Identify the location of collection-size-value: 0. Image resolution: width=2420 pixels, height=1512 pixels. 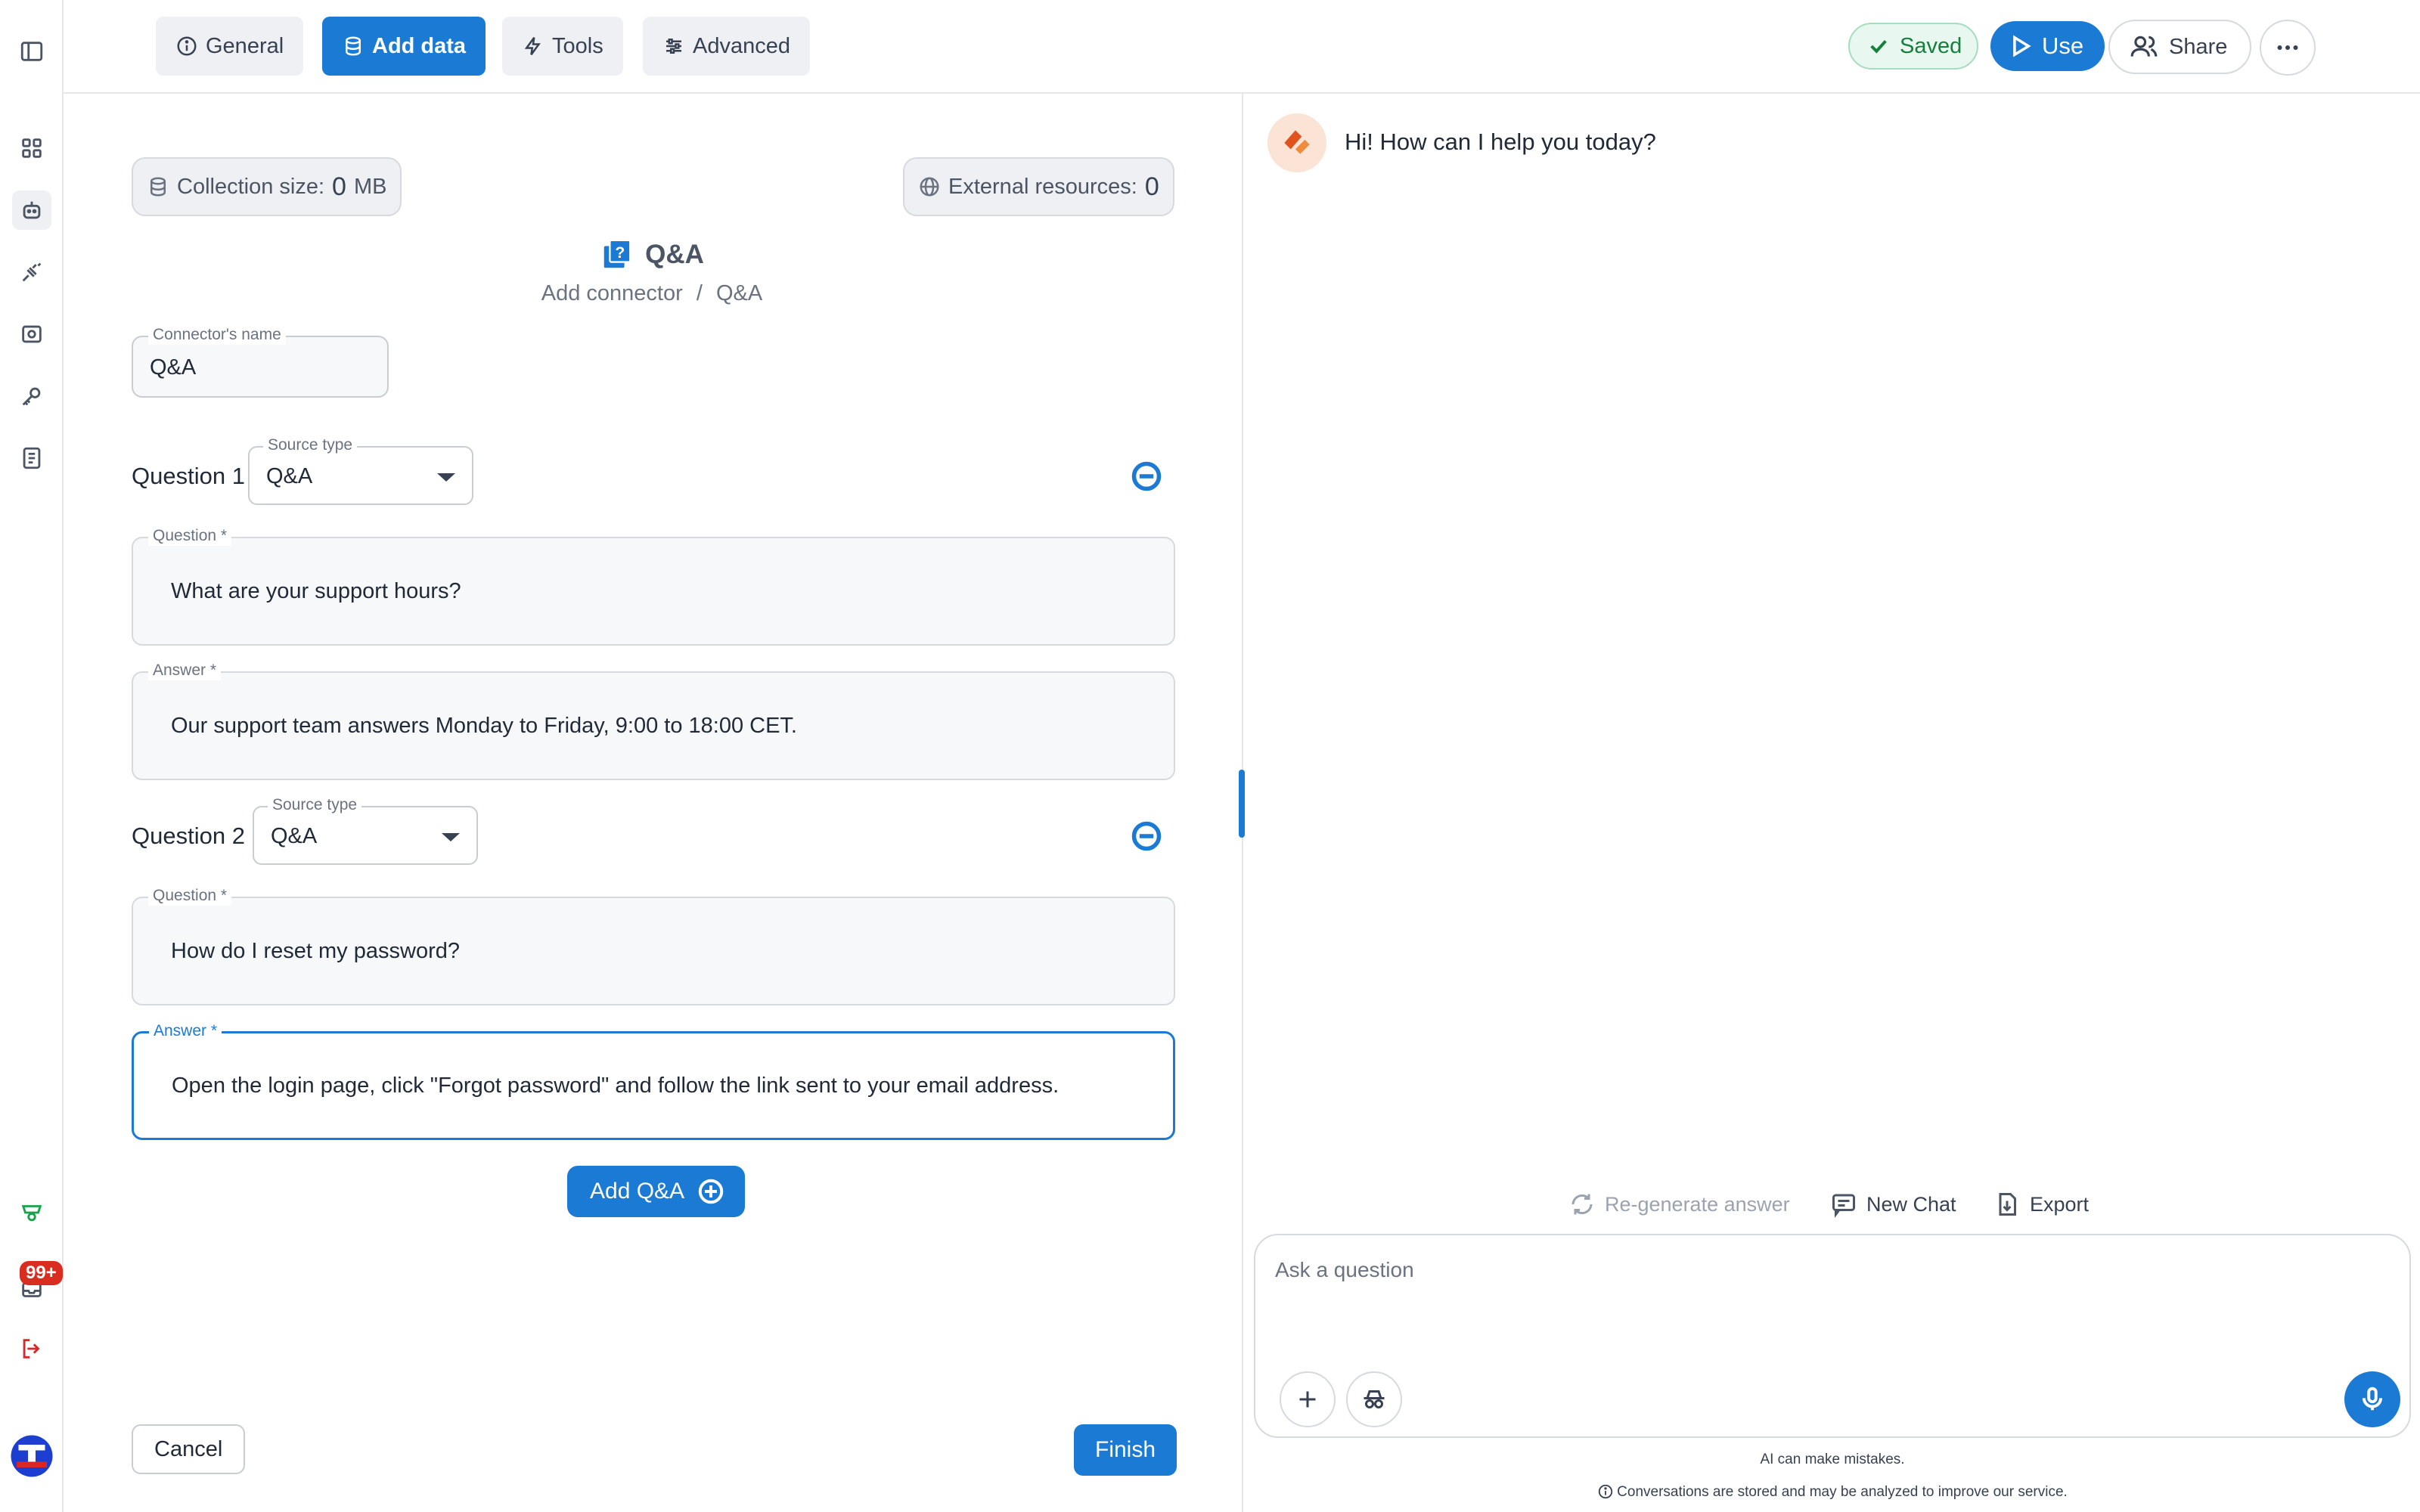
(339, 186).